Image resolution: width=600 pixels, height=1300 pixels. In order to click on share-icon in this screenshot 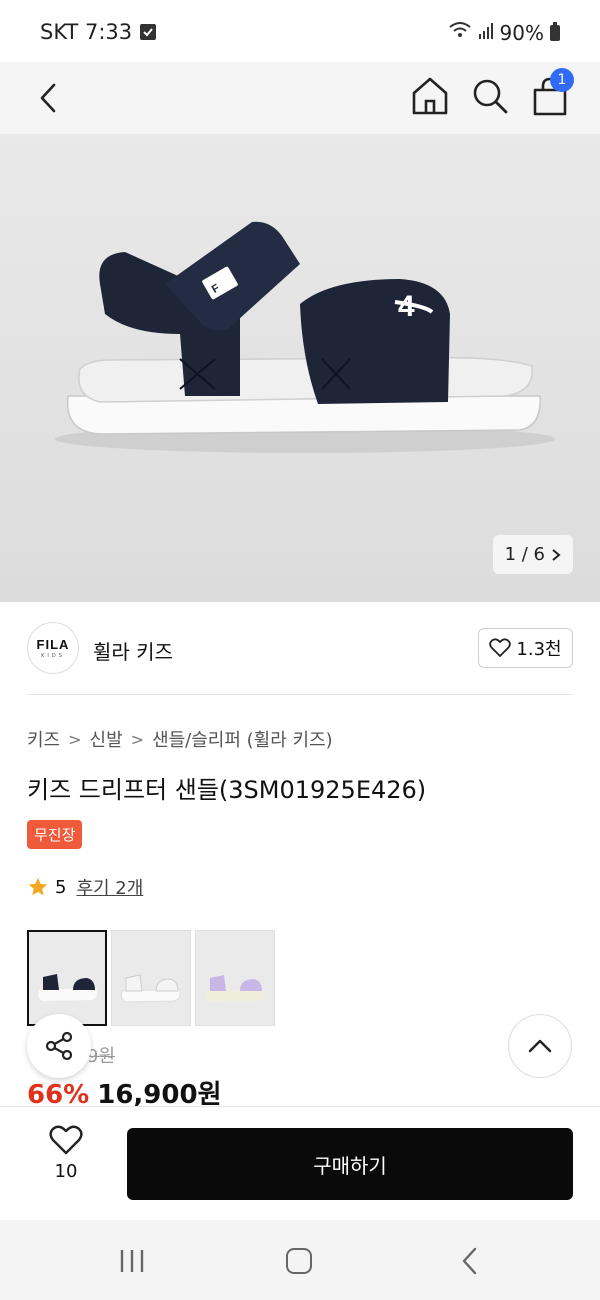, I will do `click(59, 1046)`.